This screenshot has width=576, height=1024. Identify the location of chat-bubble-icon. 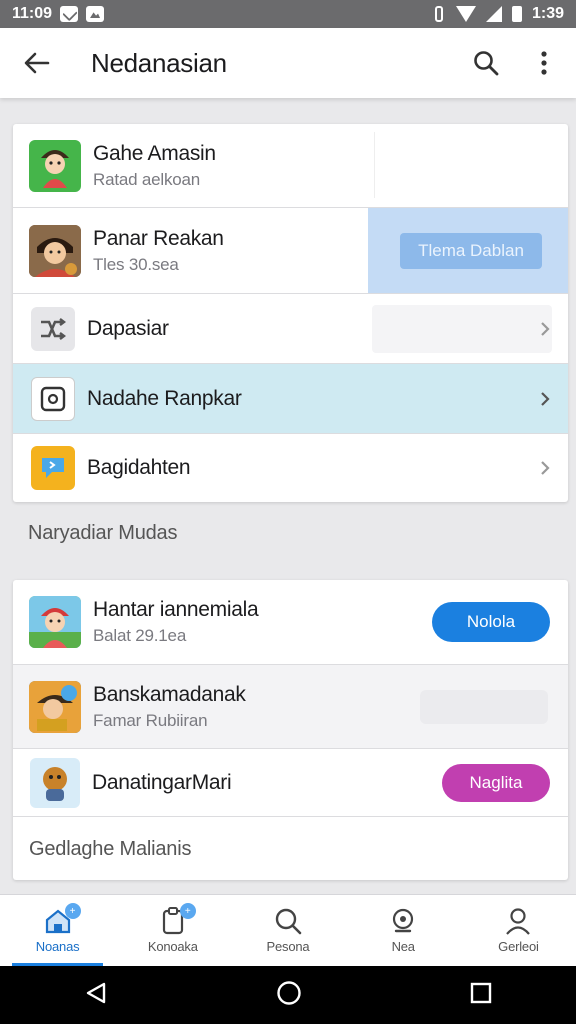
(53, 468).